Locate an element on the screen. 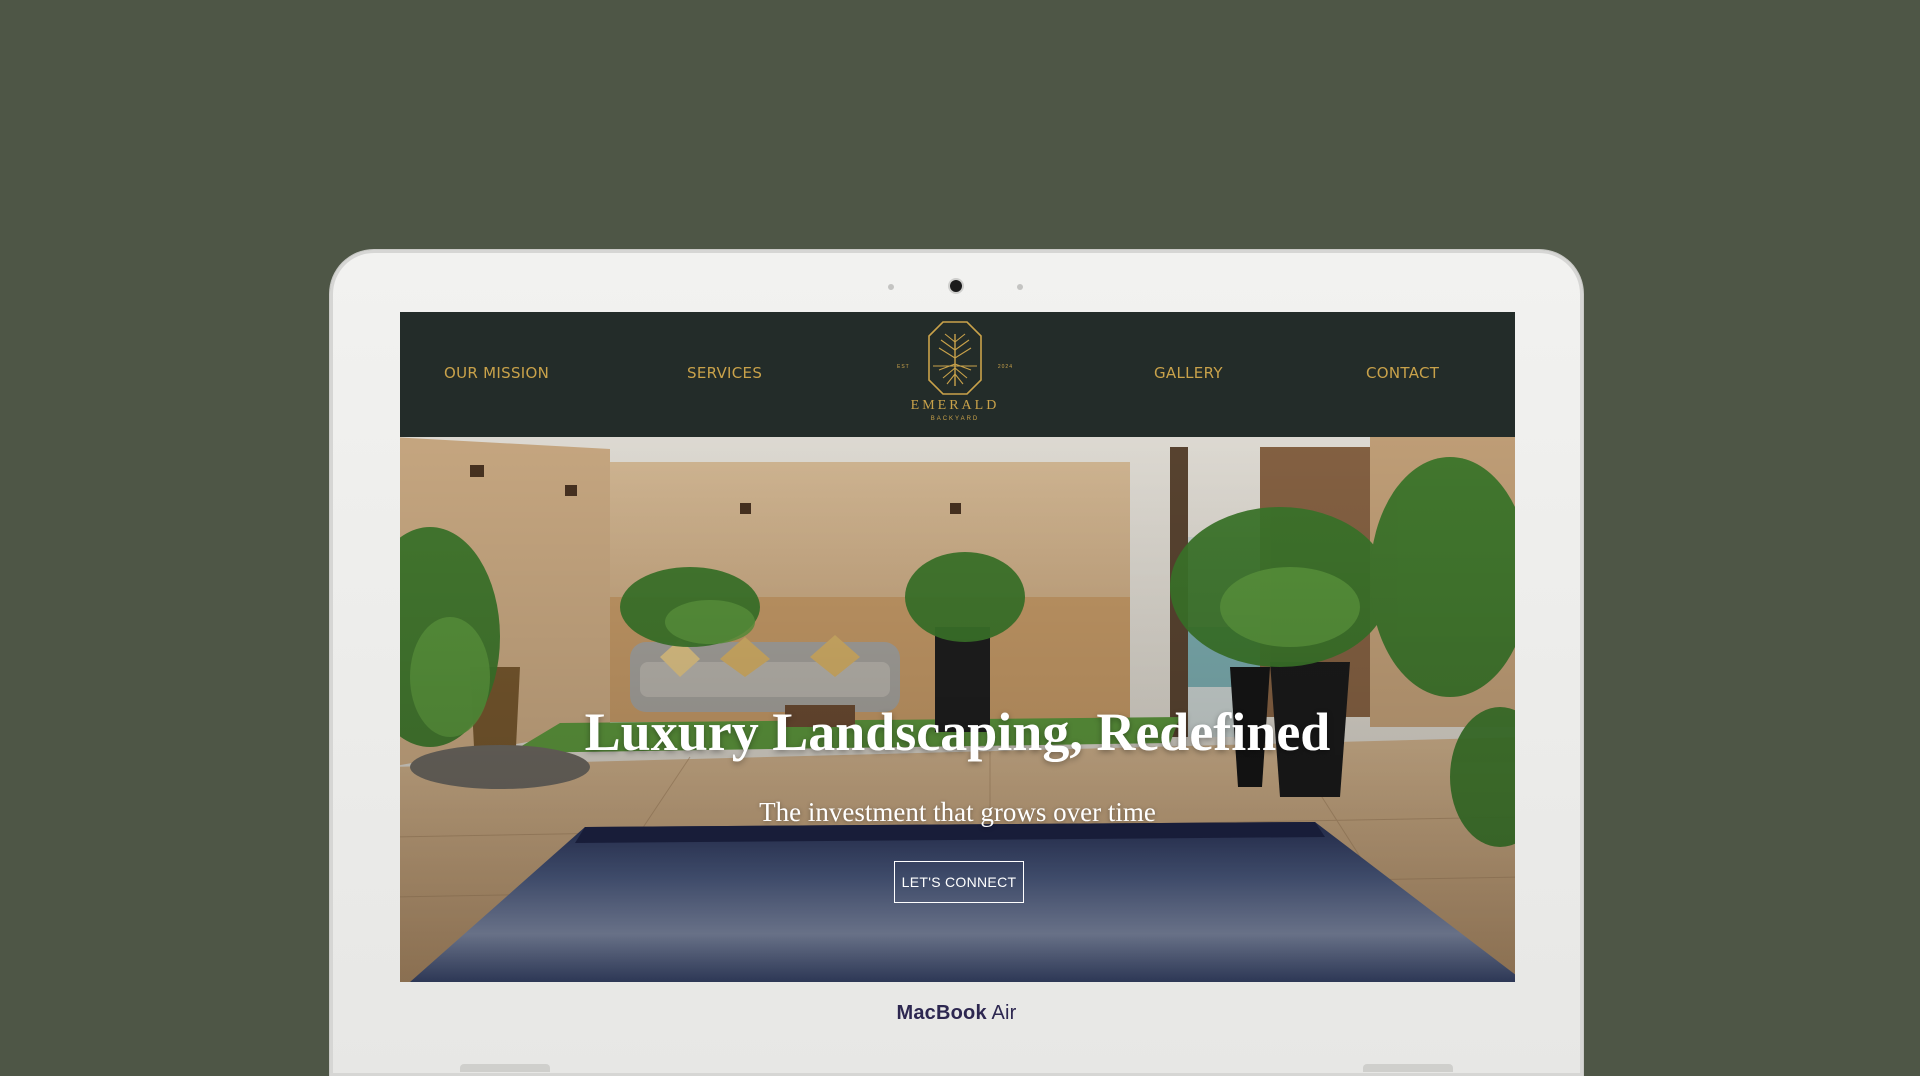 The image size is (1920, 1076). lets-connect-button: LET'S CONNECT is located at coordinates (959, 882).